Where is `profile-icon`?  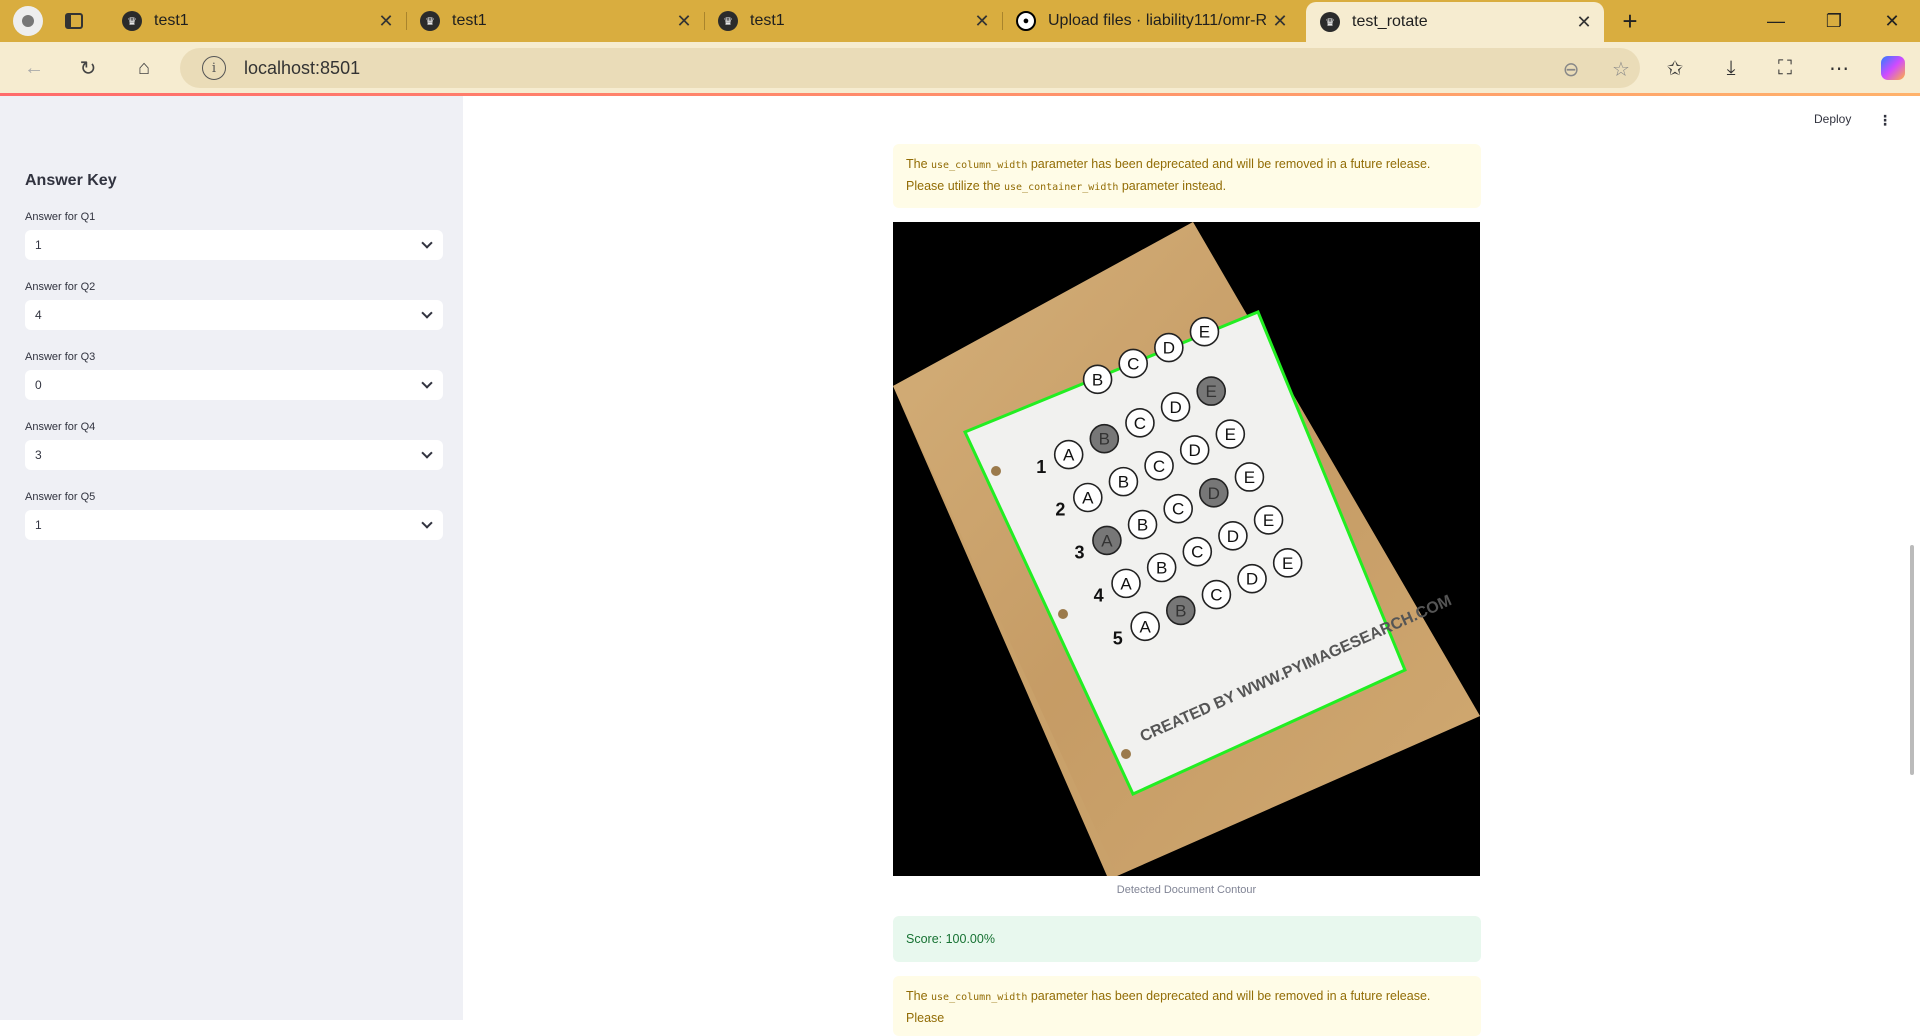
profile-icon is located at coordinates (28, 21).